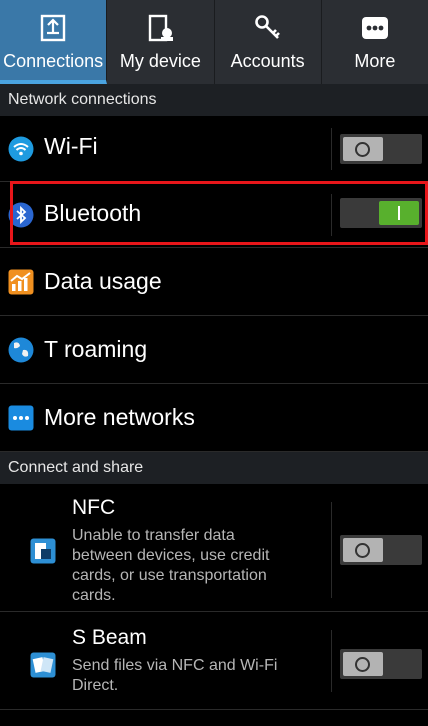 Image resolution: width=428 pixels, height=726 pixels. I want to click on list-item-more-networks: More networks, so click(214, 418).